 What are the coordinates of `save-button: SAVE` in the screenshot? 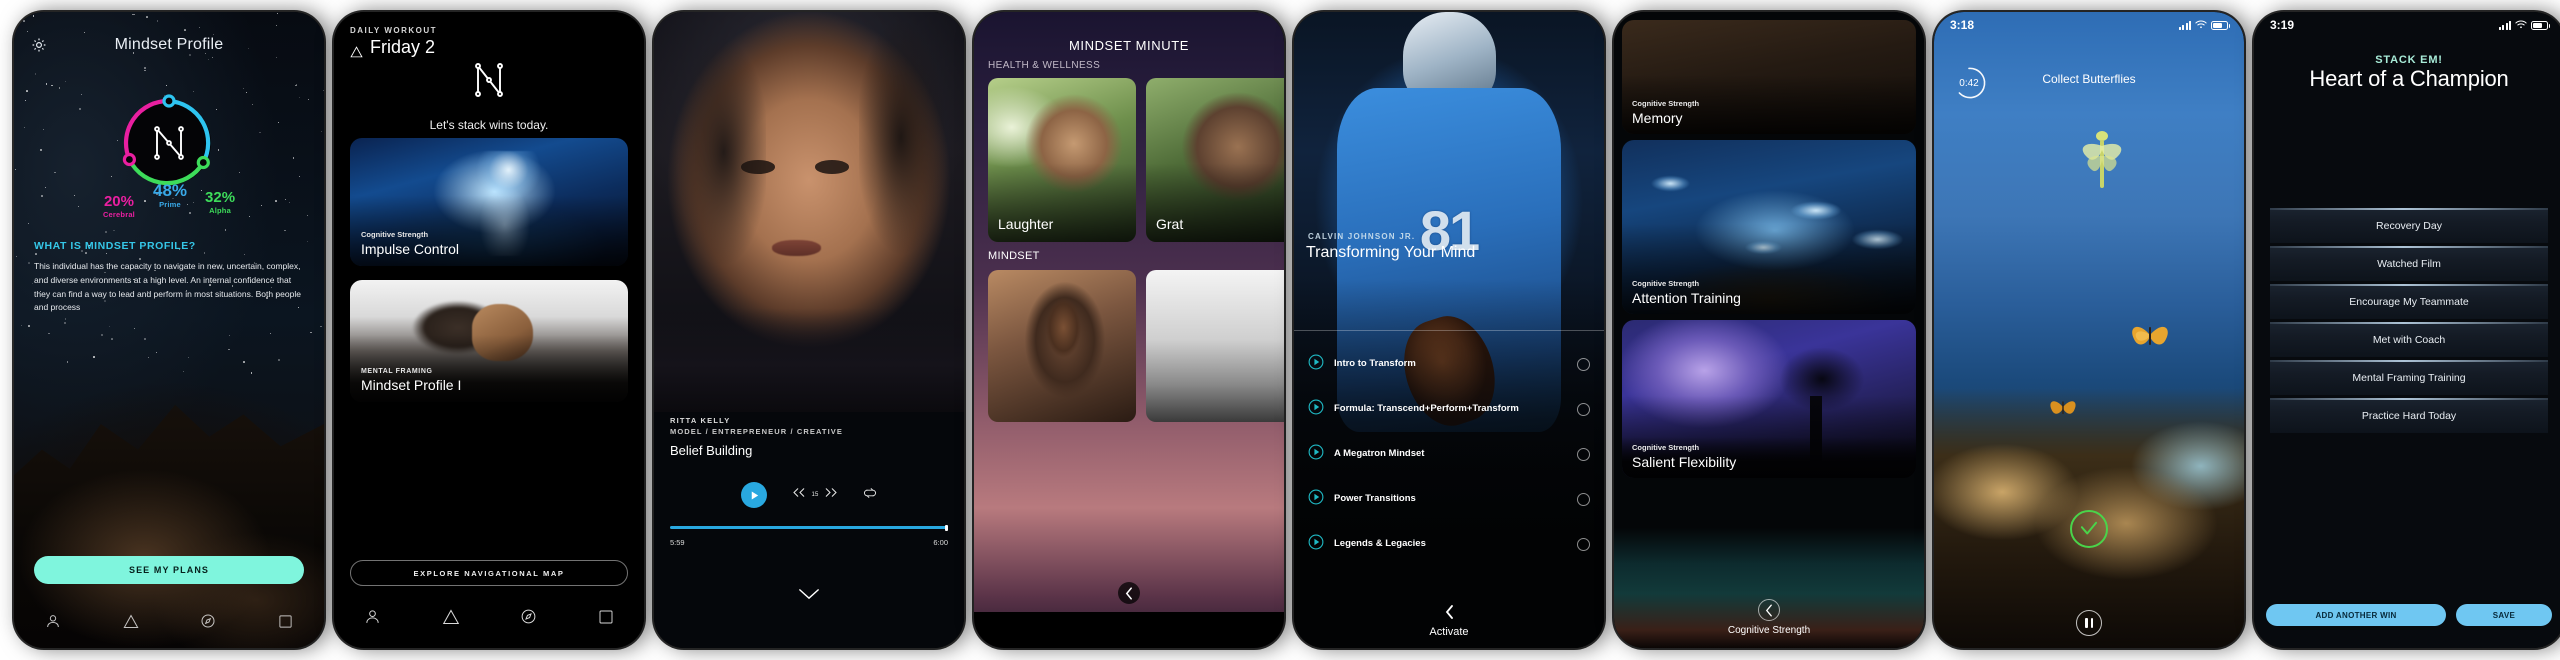 It's located at (2504, 615).